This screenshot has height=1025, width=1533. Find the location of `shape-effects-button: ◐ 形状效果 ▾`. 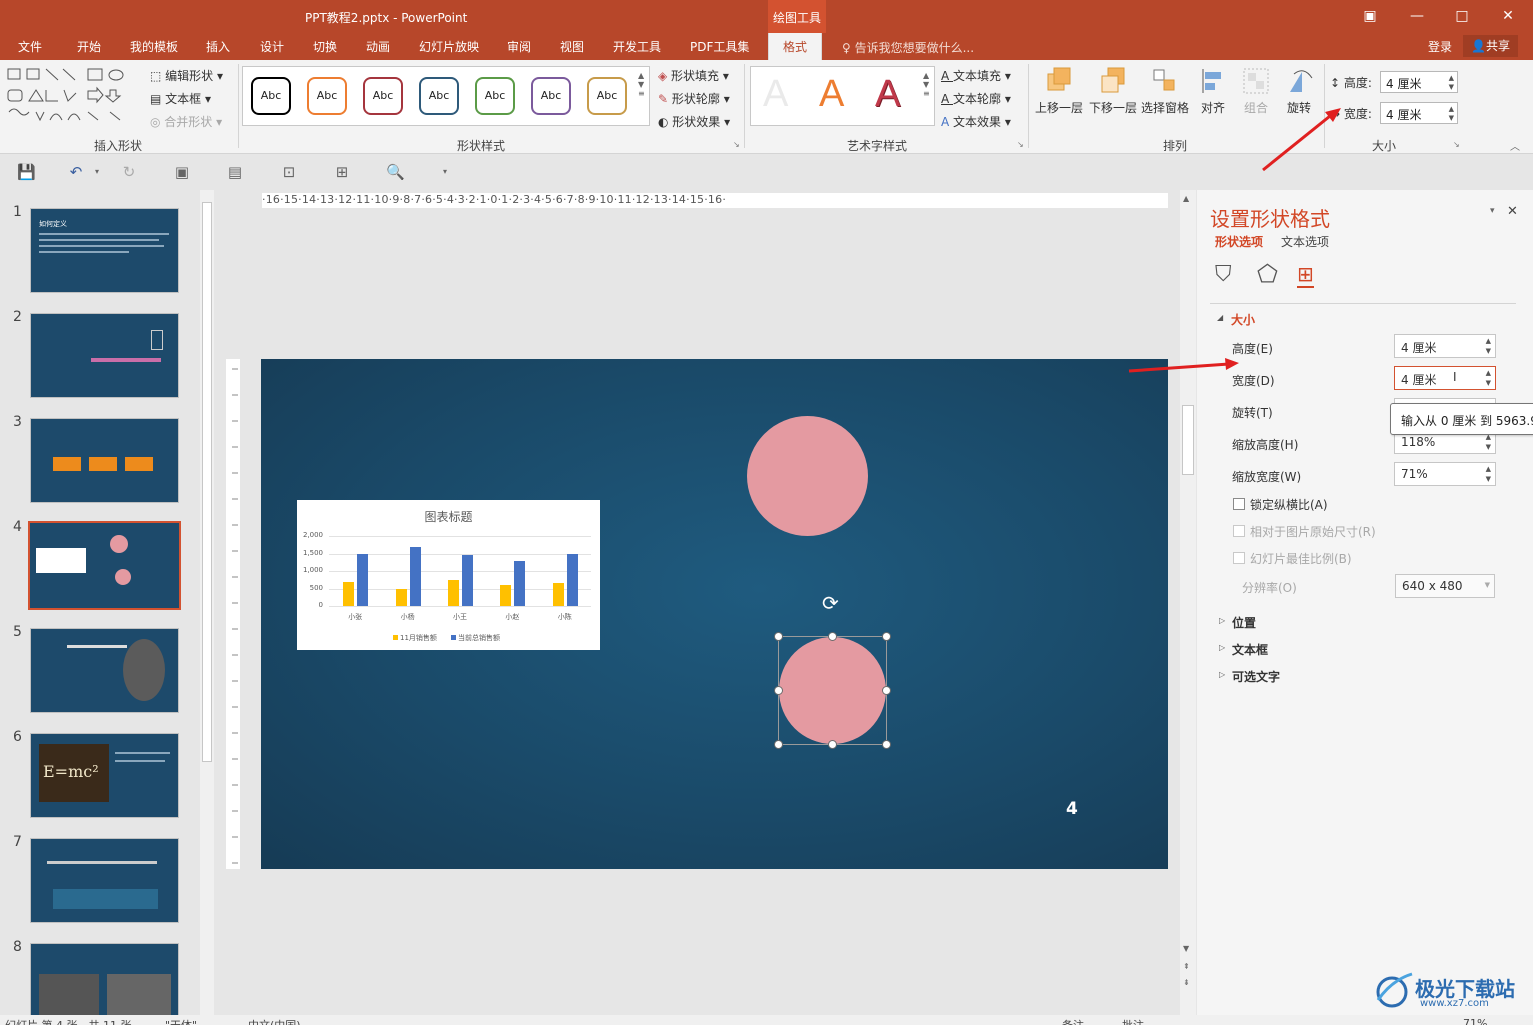

shape-effects-button: ◐ 形状效果 ▾ is located at coordinates (694, 121).